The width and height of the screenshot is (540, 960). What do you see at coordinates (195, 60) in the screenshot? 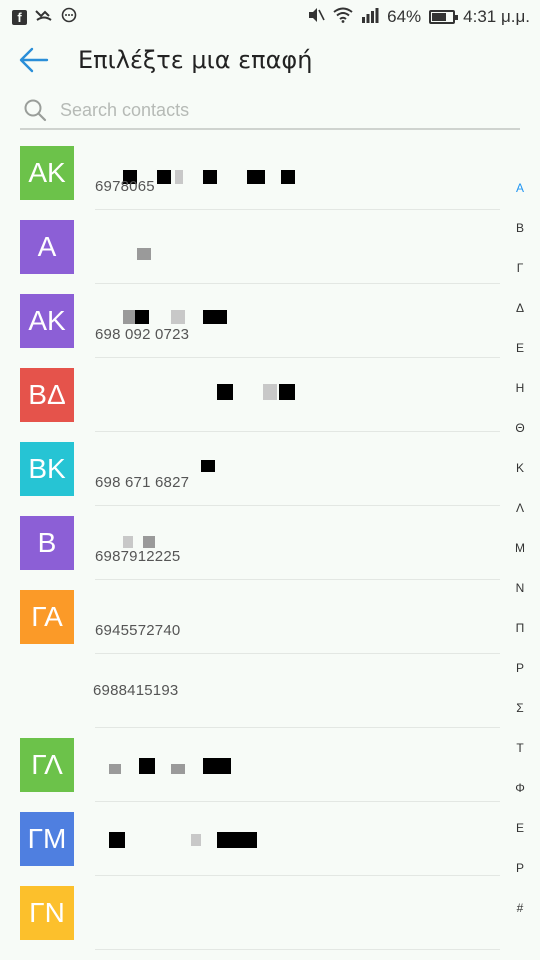
I see `page-title: Επιλέξτε μια επαφή` at bounding box center [195, 60].